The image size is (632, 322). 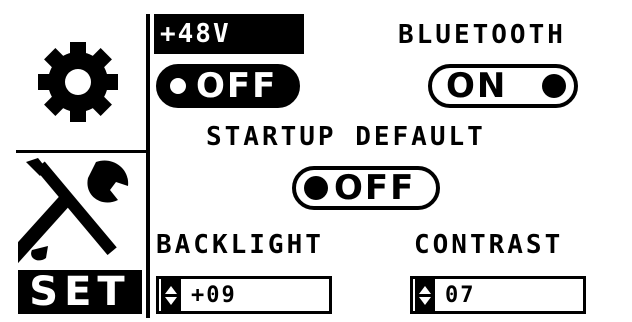 What do you see at coordinates (148, 166) in the screenshot?
I see `sidebar-vertical-divider` at bounding box center [148, 166].